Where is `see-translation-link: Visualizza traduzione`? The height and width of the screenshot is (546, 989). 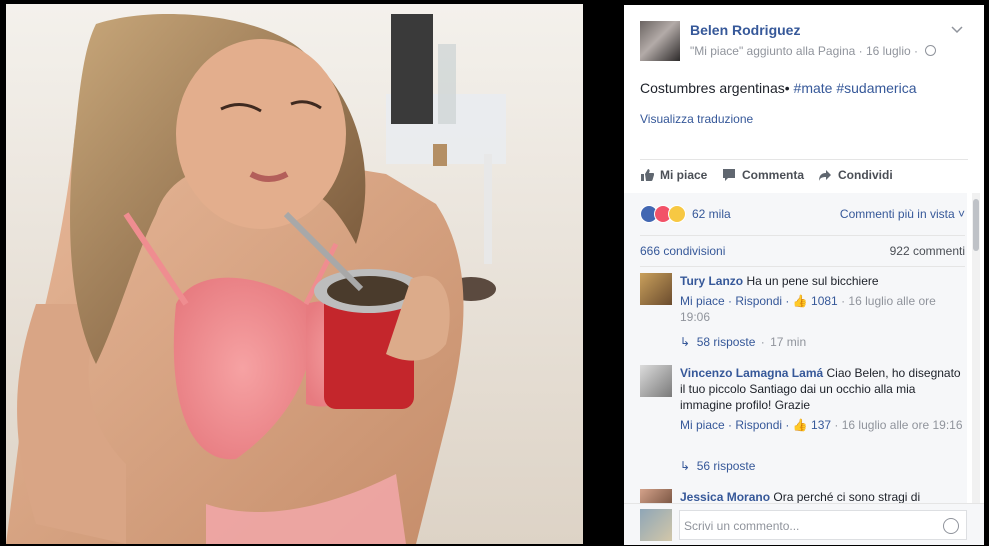
see-translation-link: Visualizza traduzione is located at coordinates (696, 119).